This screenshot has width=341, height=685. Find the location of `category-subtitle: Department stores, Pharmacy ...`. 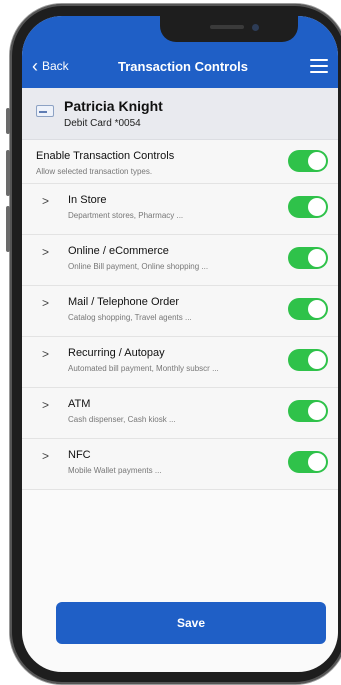

category-subtitle: Department stores, Pharmacy ... is located at coordinates (126, 215).